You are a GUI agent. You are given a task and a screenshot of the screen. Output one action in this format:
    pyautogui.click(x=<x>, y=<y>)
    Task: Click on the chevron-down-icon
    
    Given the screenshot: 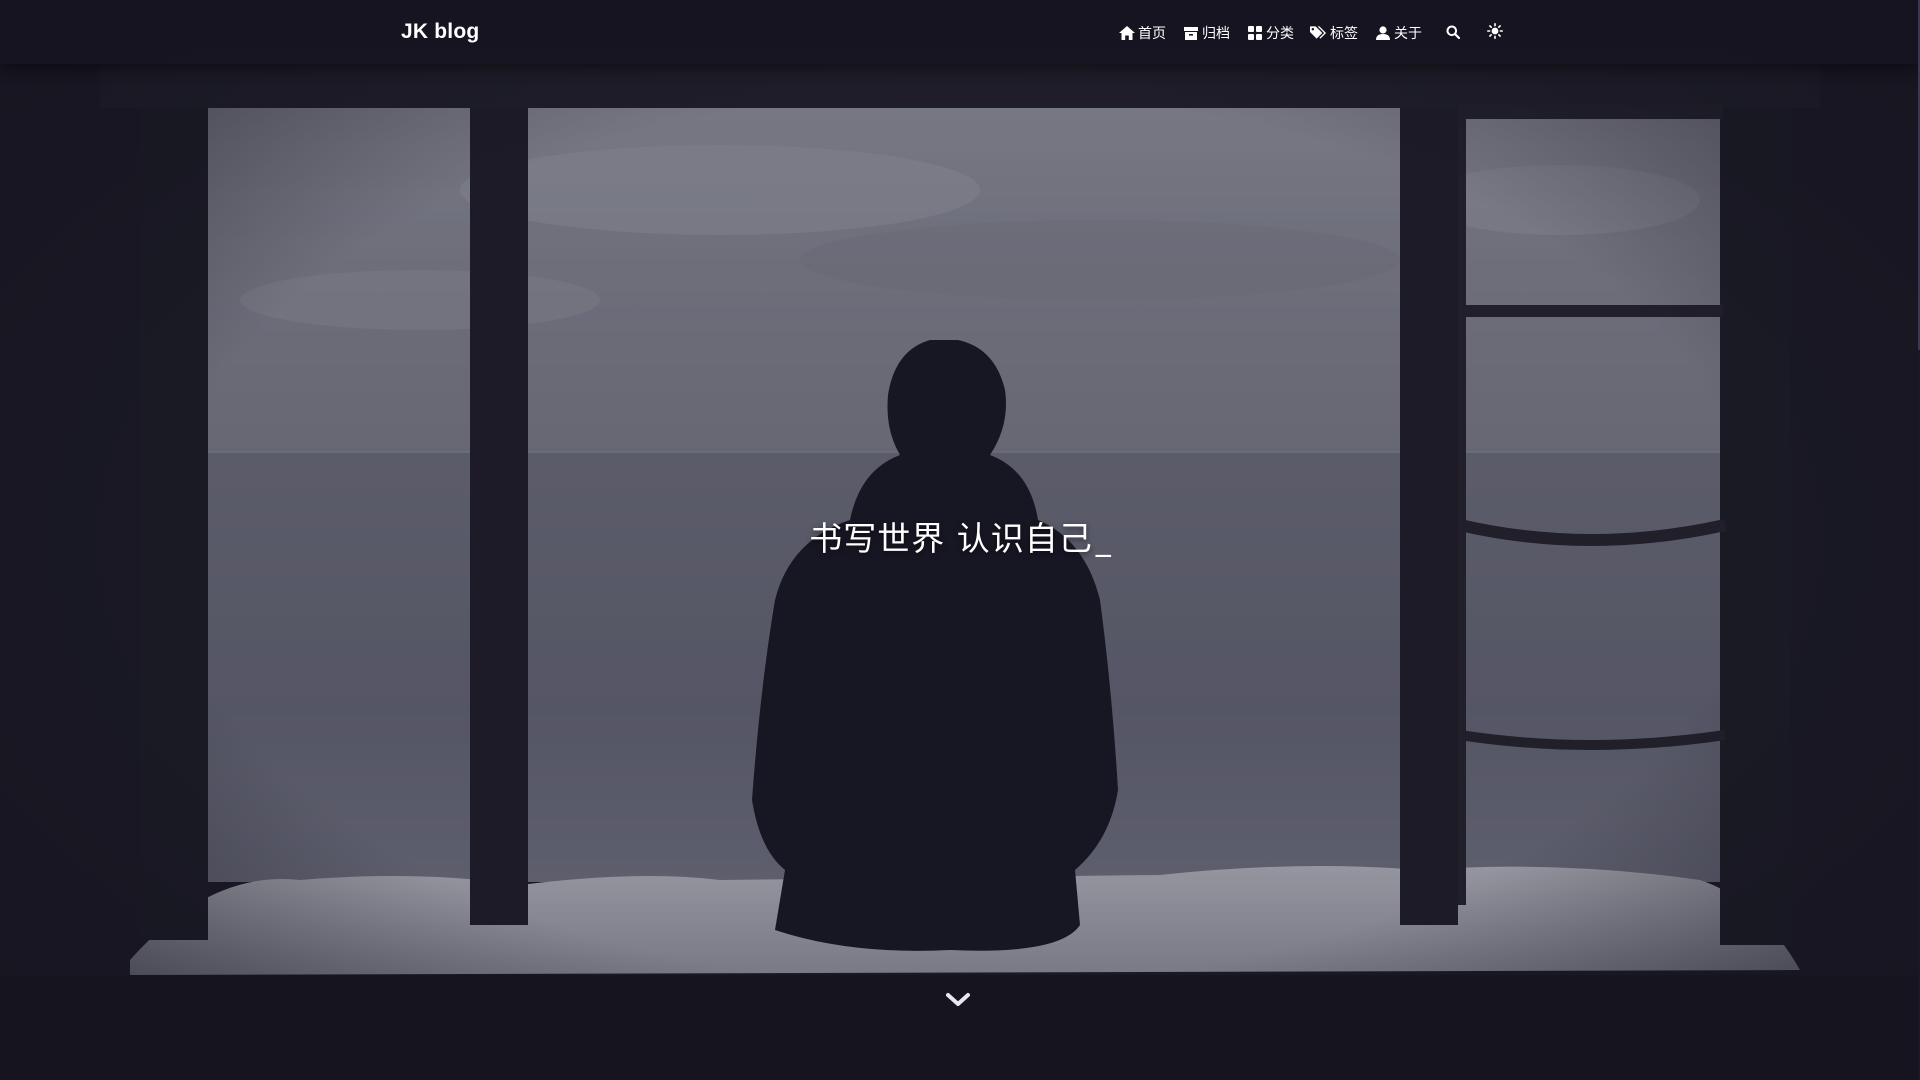 What is the action you would take?
    pyautogui.click(x=958, y=1002)
    